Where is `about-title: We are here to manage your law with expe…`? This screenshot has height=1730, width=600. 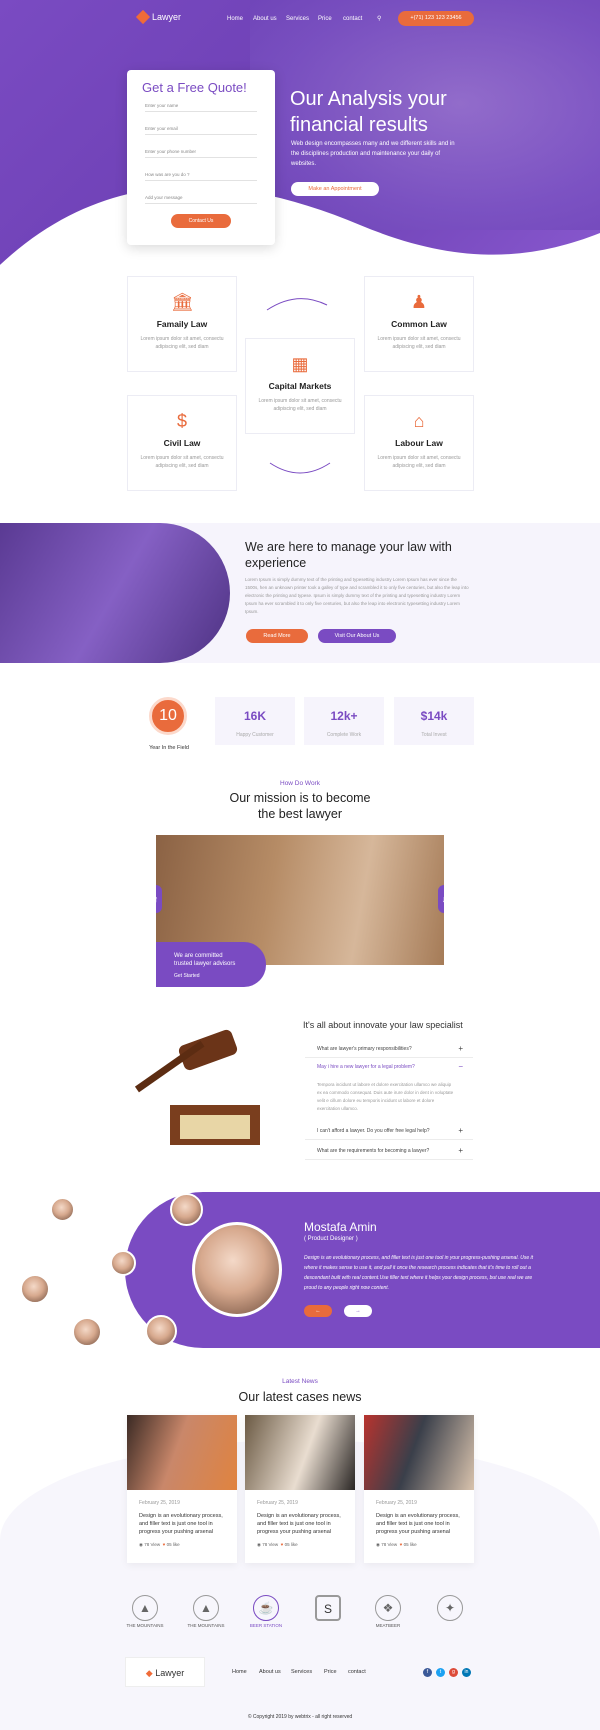 about-title: We are here to manage your law with expe… is located at coordinates (348, 555).